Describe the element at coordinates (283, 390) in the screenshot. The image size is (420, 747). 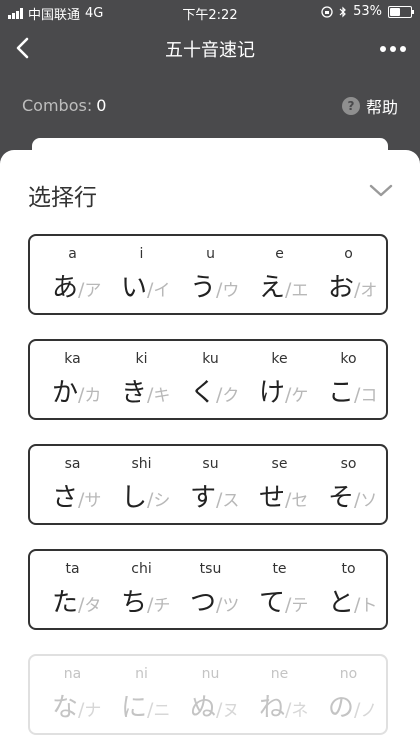
I see `kana-pair: け/ケ` at that location.